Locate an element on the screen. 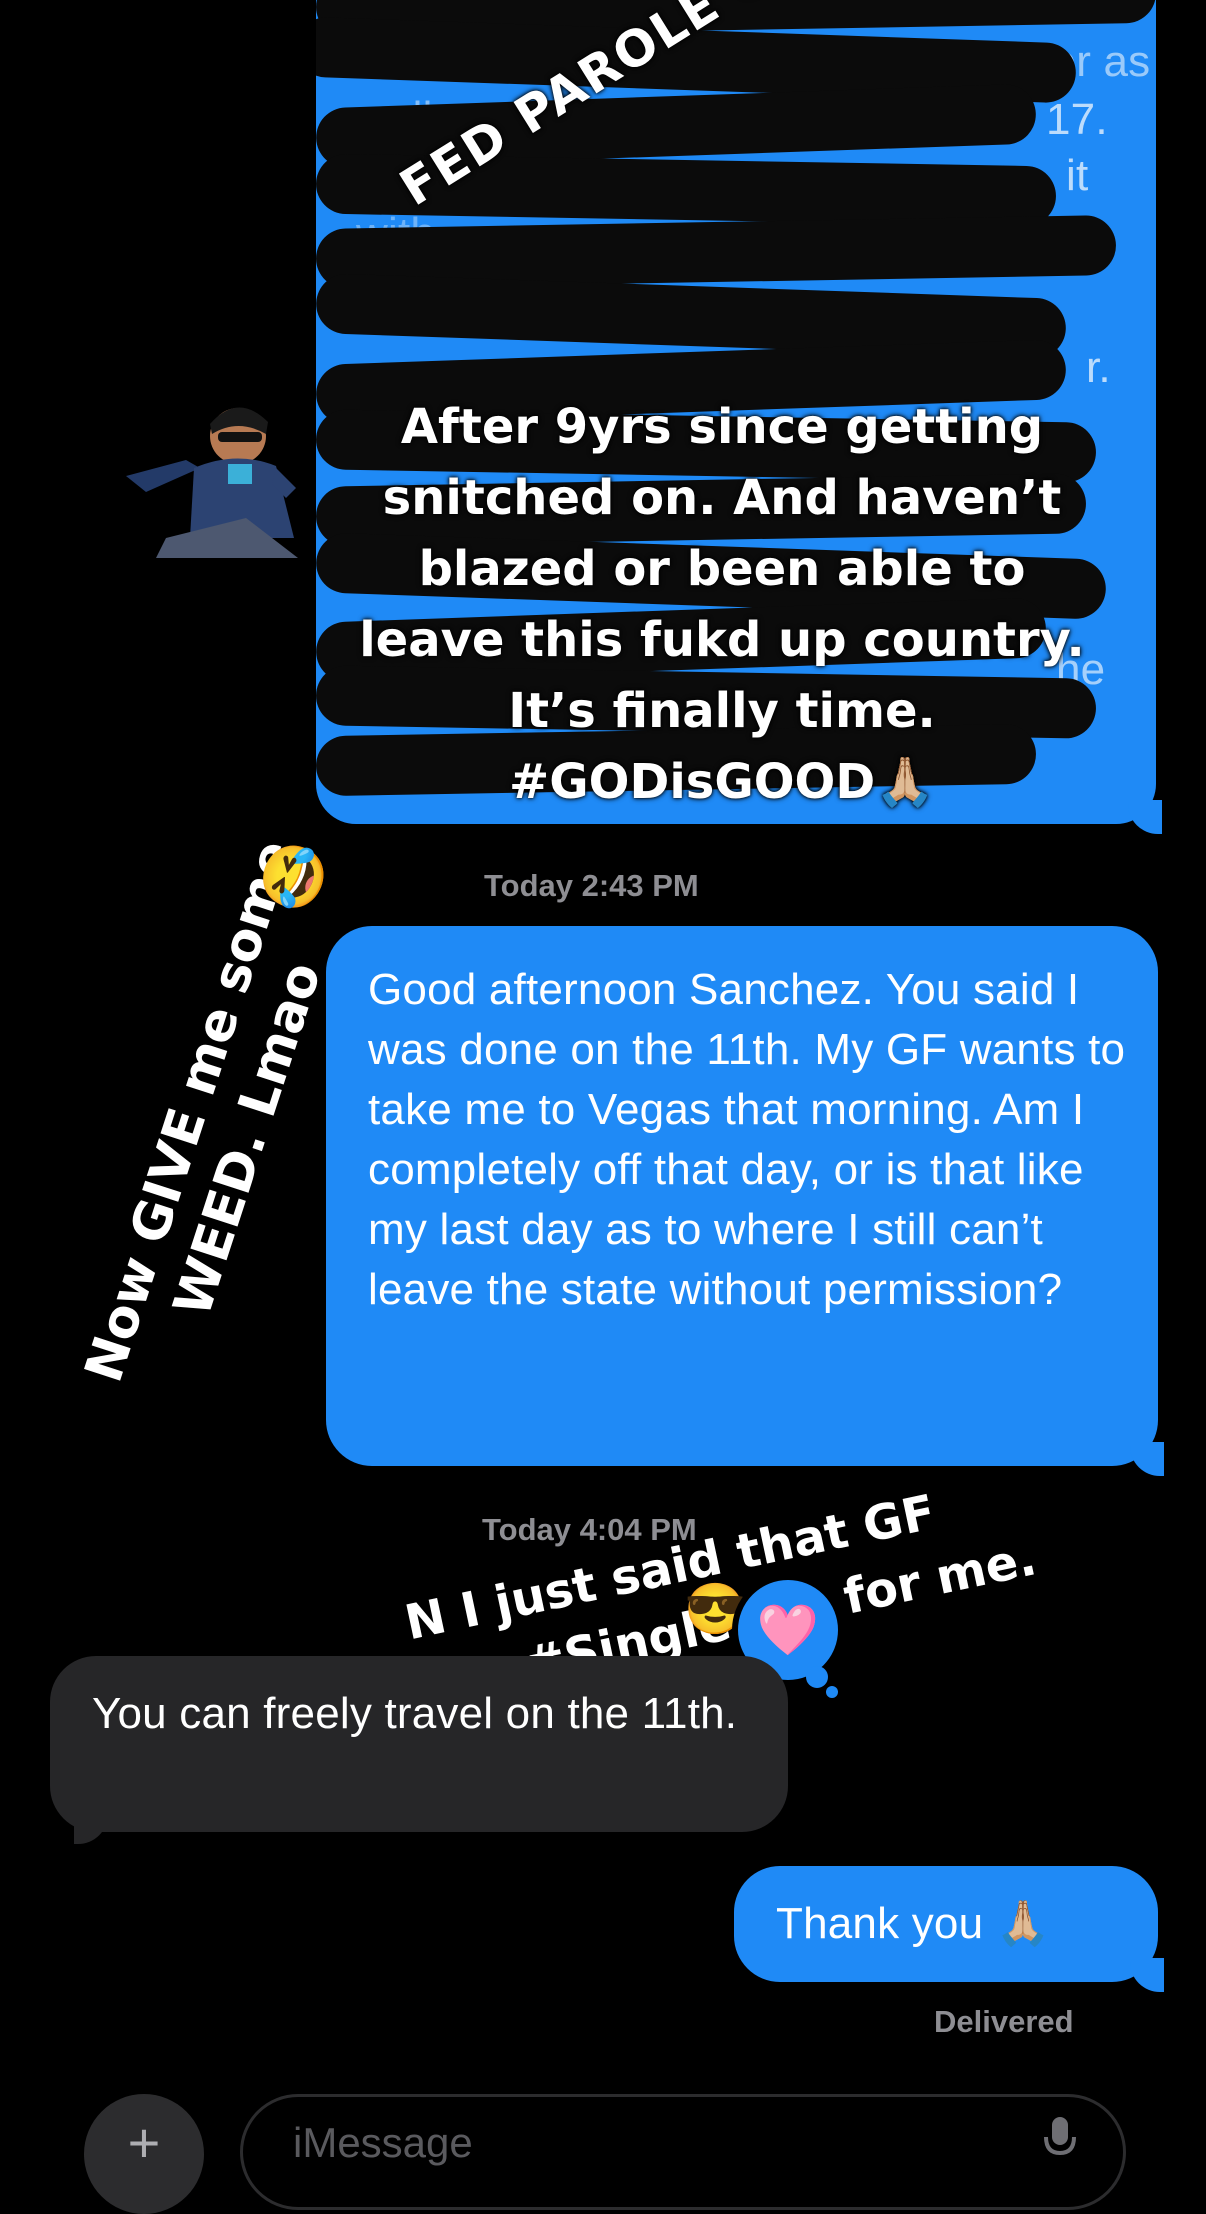  heart-icon: 🩷 is located at coordinates (788, 1629).